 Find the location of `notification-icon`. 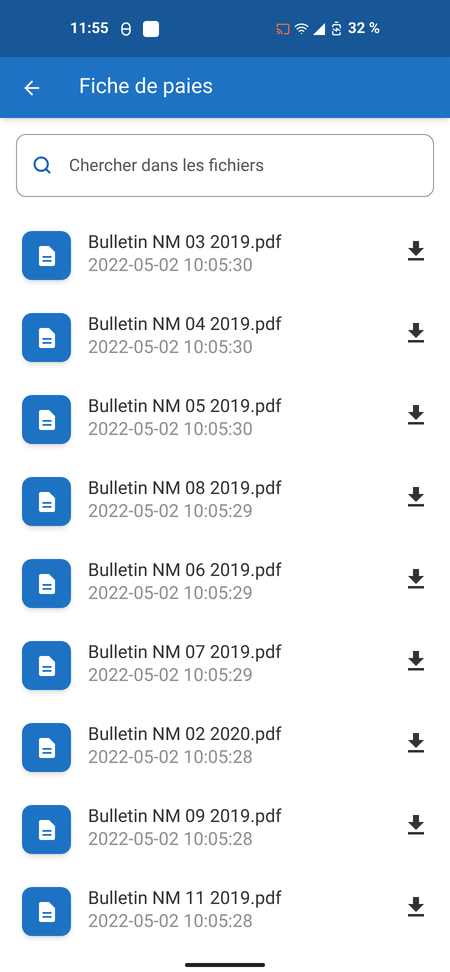

notification-icon is located at coordinates (125, 29).